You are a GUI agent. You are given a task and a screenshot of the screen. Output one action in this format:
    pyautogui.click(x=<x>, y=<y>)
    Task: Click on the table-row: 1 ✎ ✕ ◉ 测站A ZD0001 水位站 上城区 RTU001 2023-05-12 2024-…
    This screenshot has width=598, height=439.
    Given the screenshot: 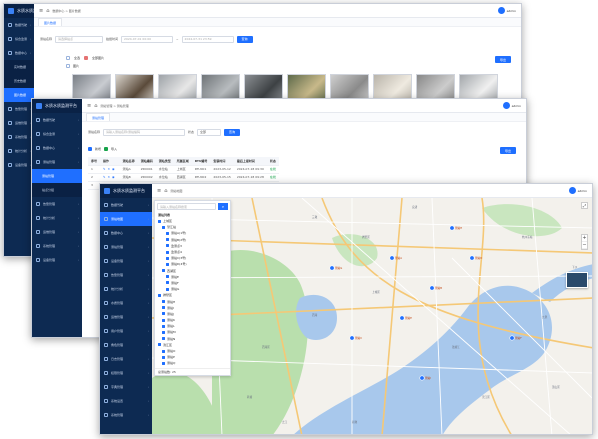 What is the action you would take?
    pyautogui.click(x=183, y=169)
    